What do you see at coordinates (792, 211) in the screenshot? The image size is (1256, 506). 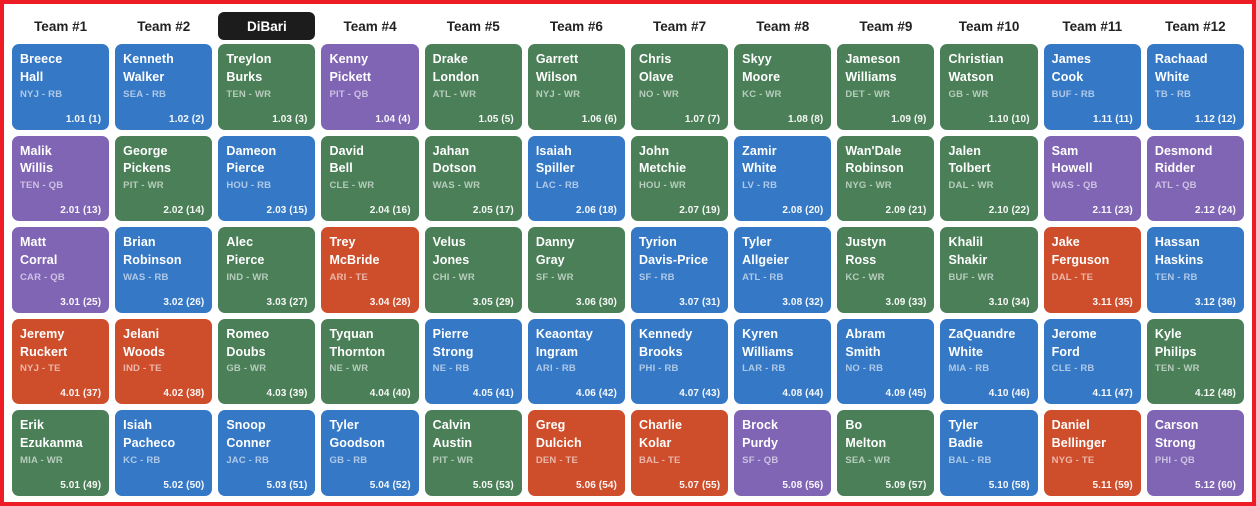 I see `pick-slot: 2.08` at bounding box center [792, 211].